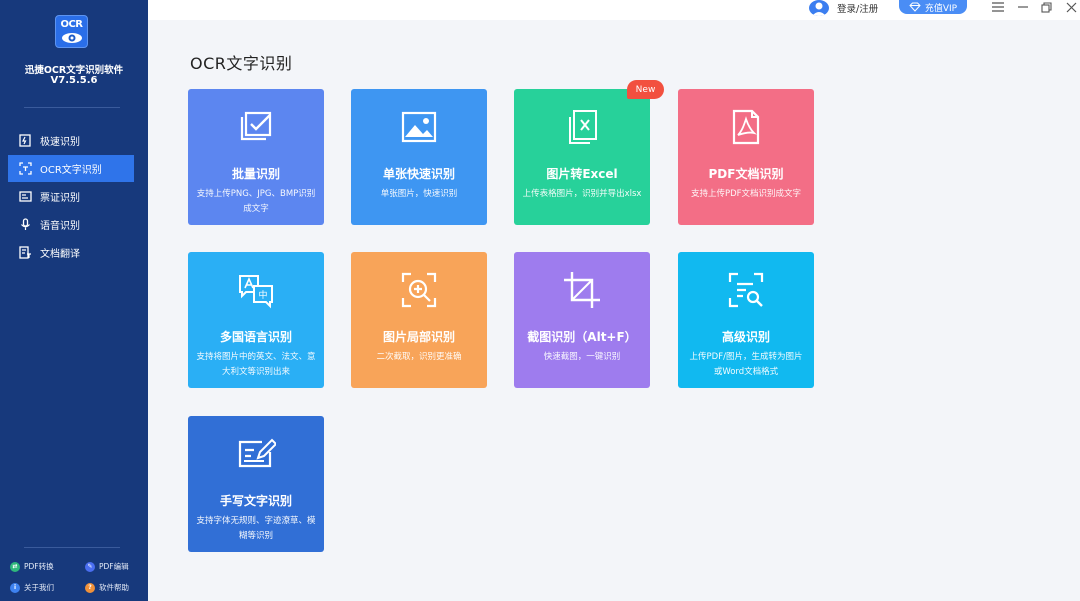 Image resolution: width=1080 pixels, height=601 pixels. I want to click on flash-doc-icon, so click(25, 141).